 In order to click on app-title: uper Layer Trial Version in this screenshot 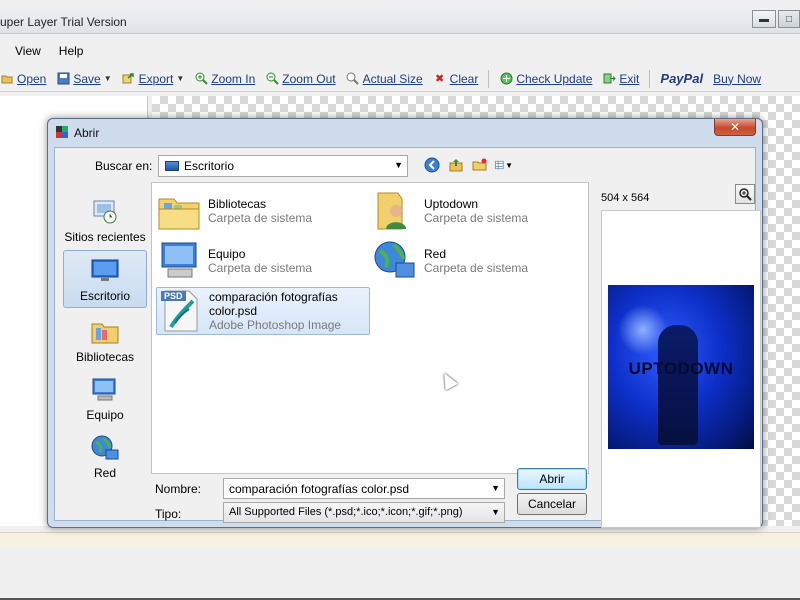, I will do `click(63, 22)`.